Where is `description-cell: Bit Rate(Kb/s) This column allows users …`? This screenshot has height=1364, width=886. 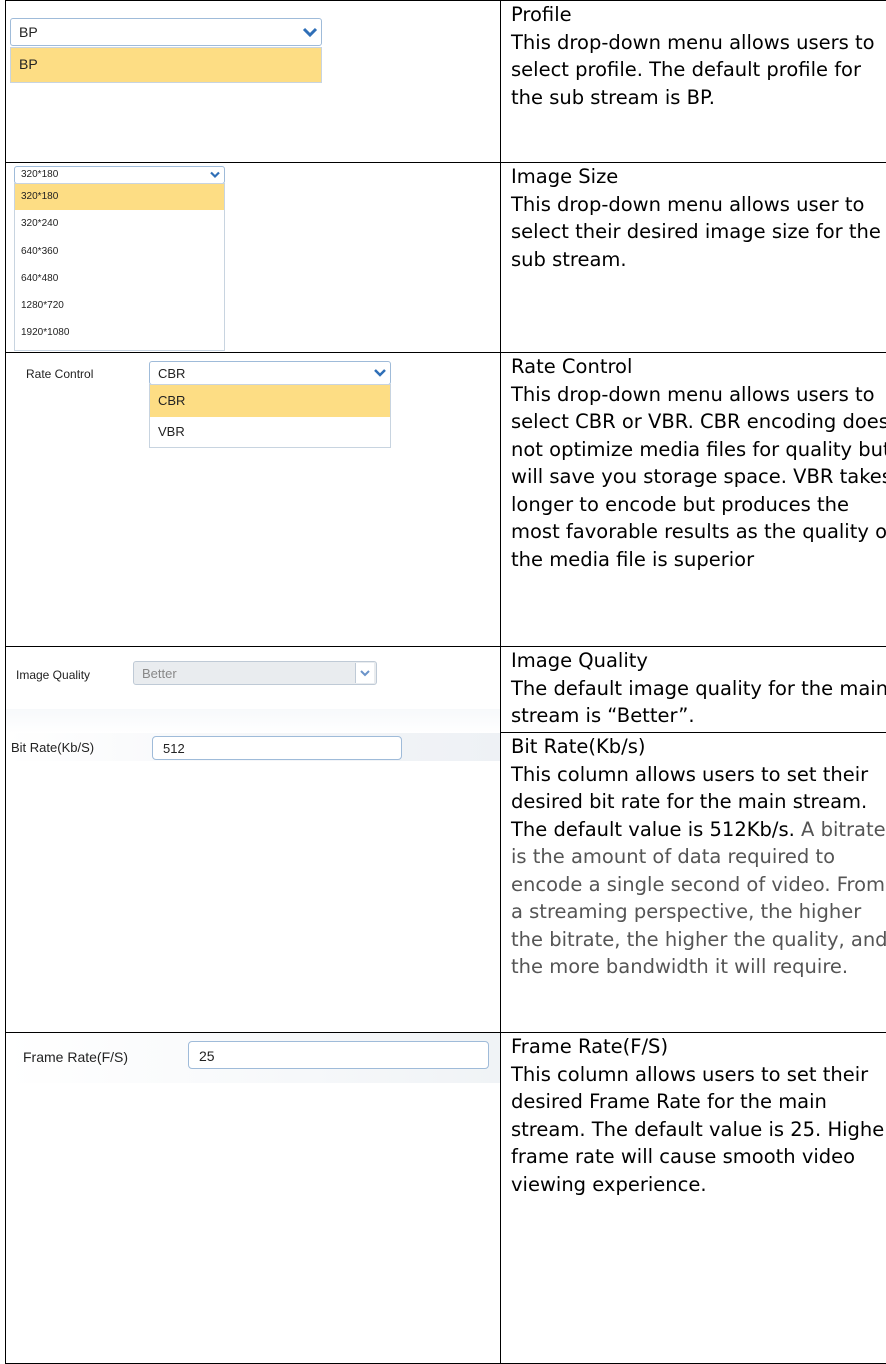 description-cell: Bit Rate(Kb/s) This column allows users … is located at coordinates (693, 882).